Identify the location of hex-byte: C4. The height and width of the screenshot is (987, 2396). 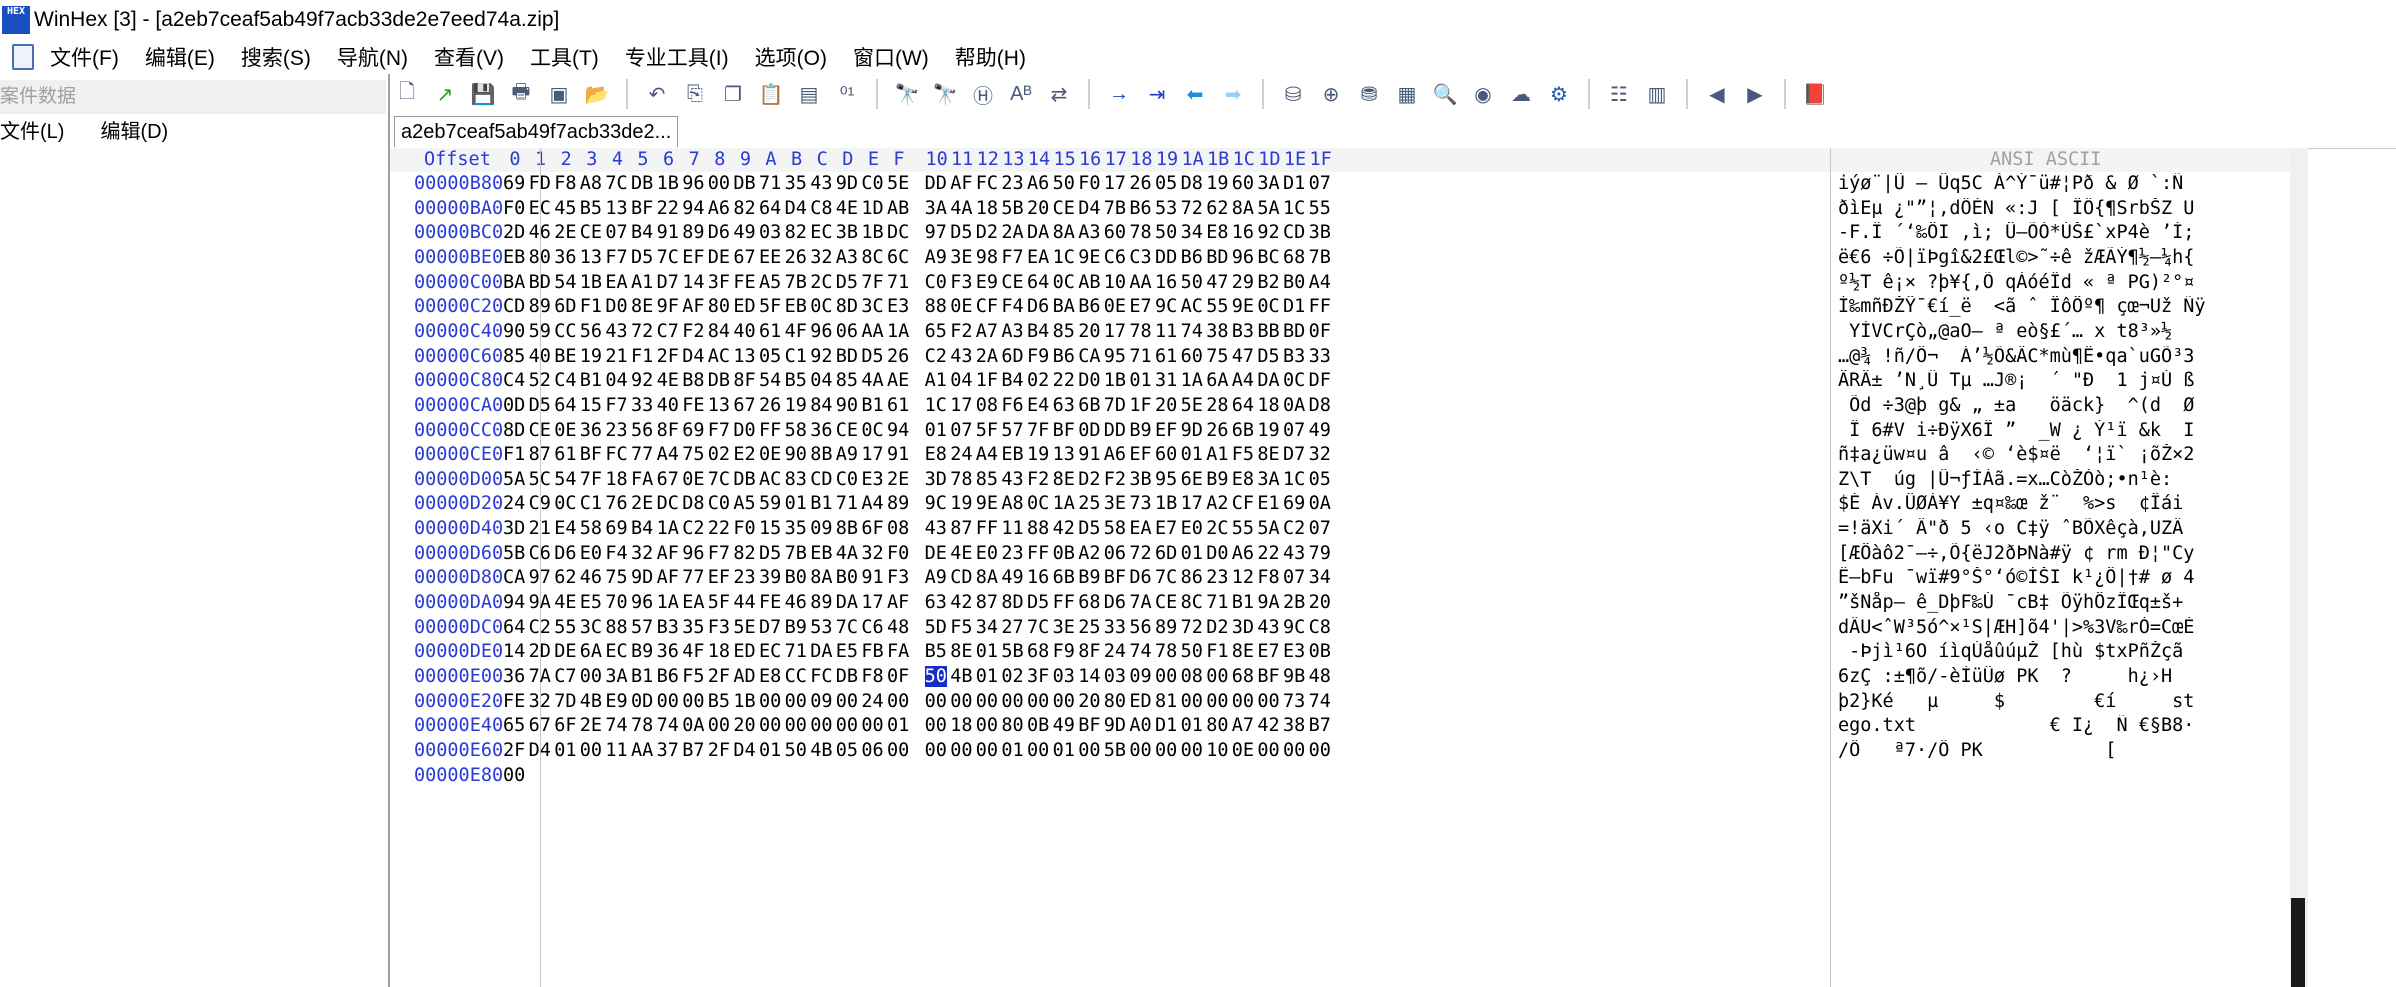
(514, 380).